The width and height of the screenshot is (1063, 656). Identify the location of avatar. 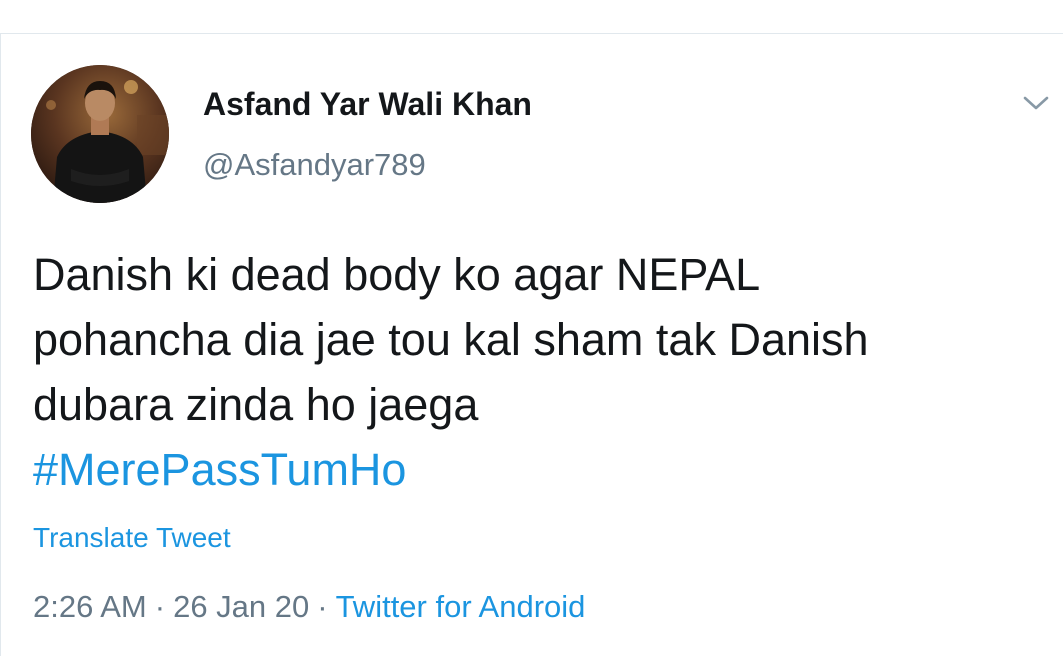
(100, 134).